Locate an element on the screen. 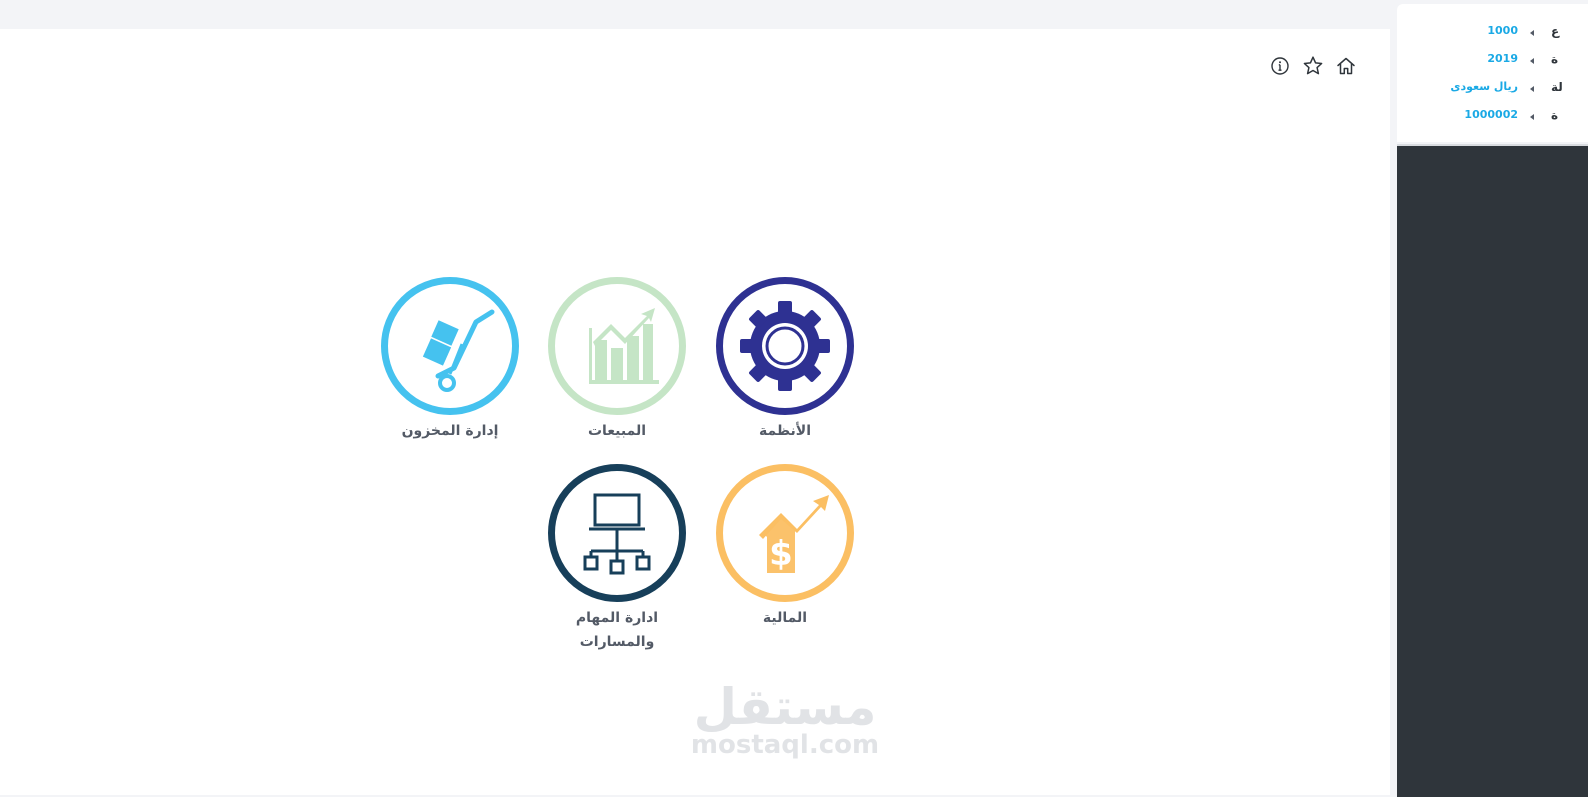 The width and height of the screenshot is (1588, 797). module-tasks-label-line1: ادارة المهام is located at coordinates (617, 618).